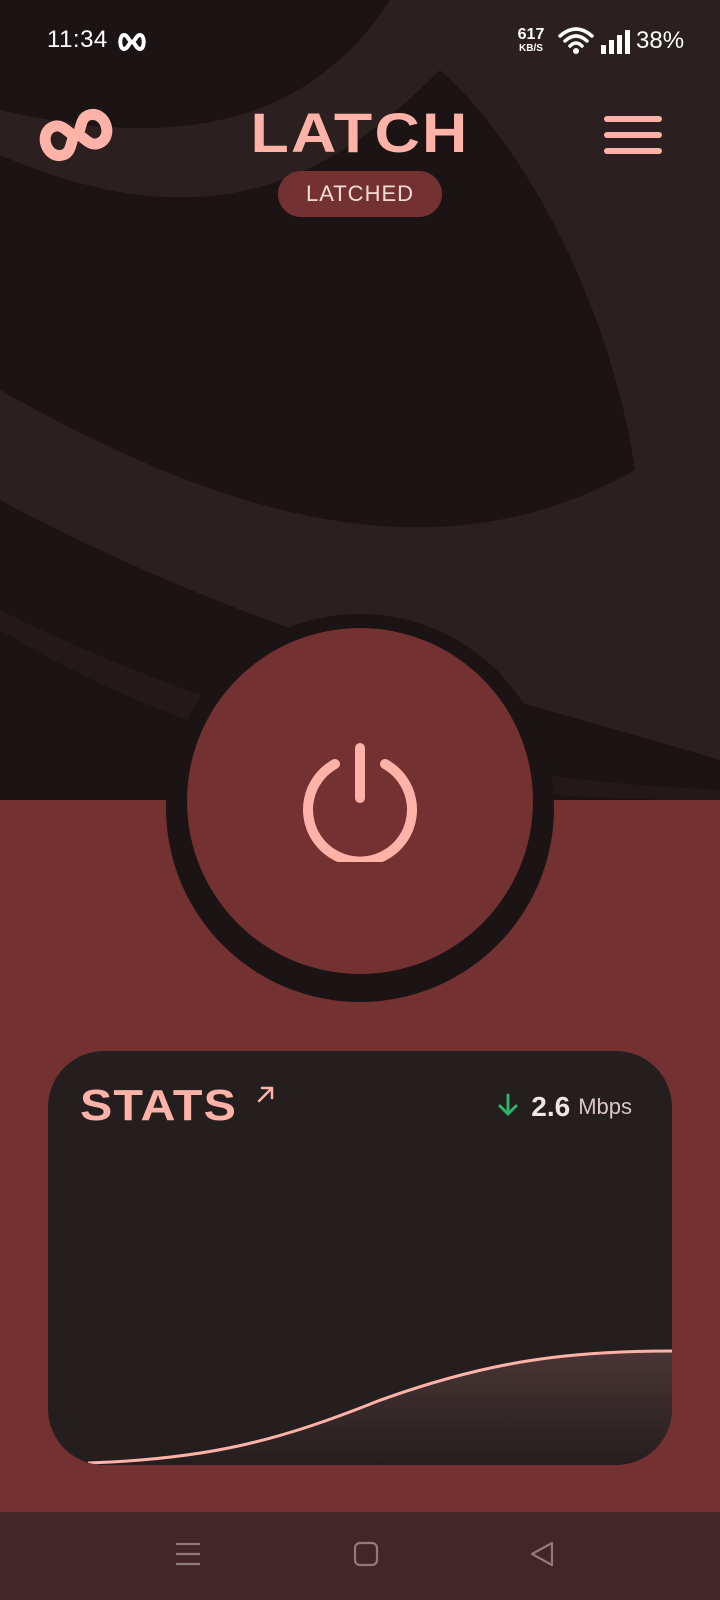  I want to click on wifi-icon, so click(576, 43).